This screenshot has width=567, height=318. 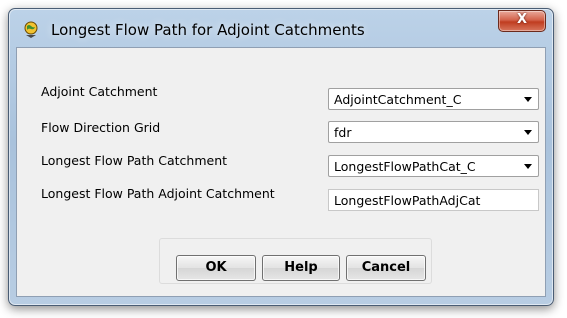 I want to click on longest-flow-path-adjoint-catchment-value: LongestFlowPathAdjCat, so click(x=407, y=200).